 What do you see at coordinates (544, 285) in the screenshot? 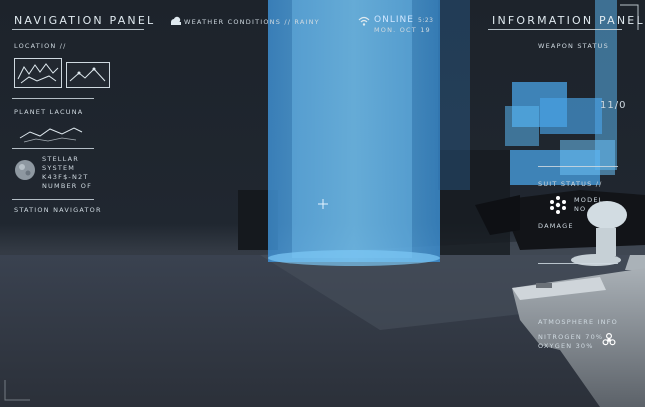
I see `weapon-sight` at bounding box center [544, 285].